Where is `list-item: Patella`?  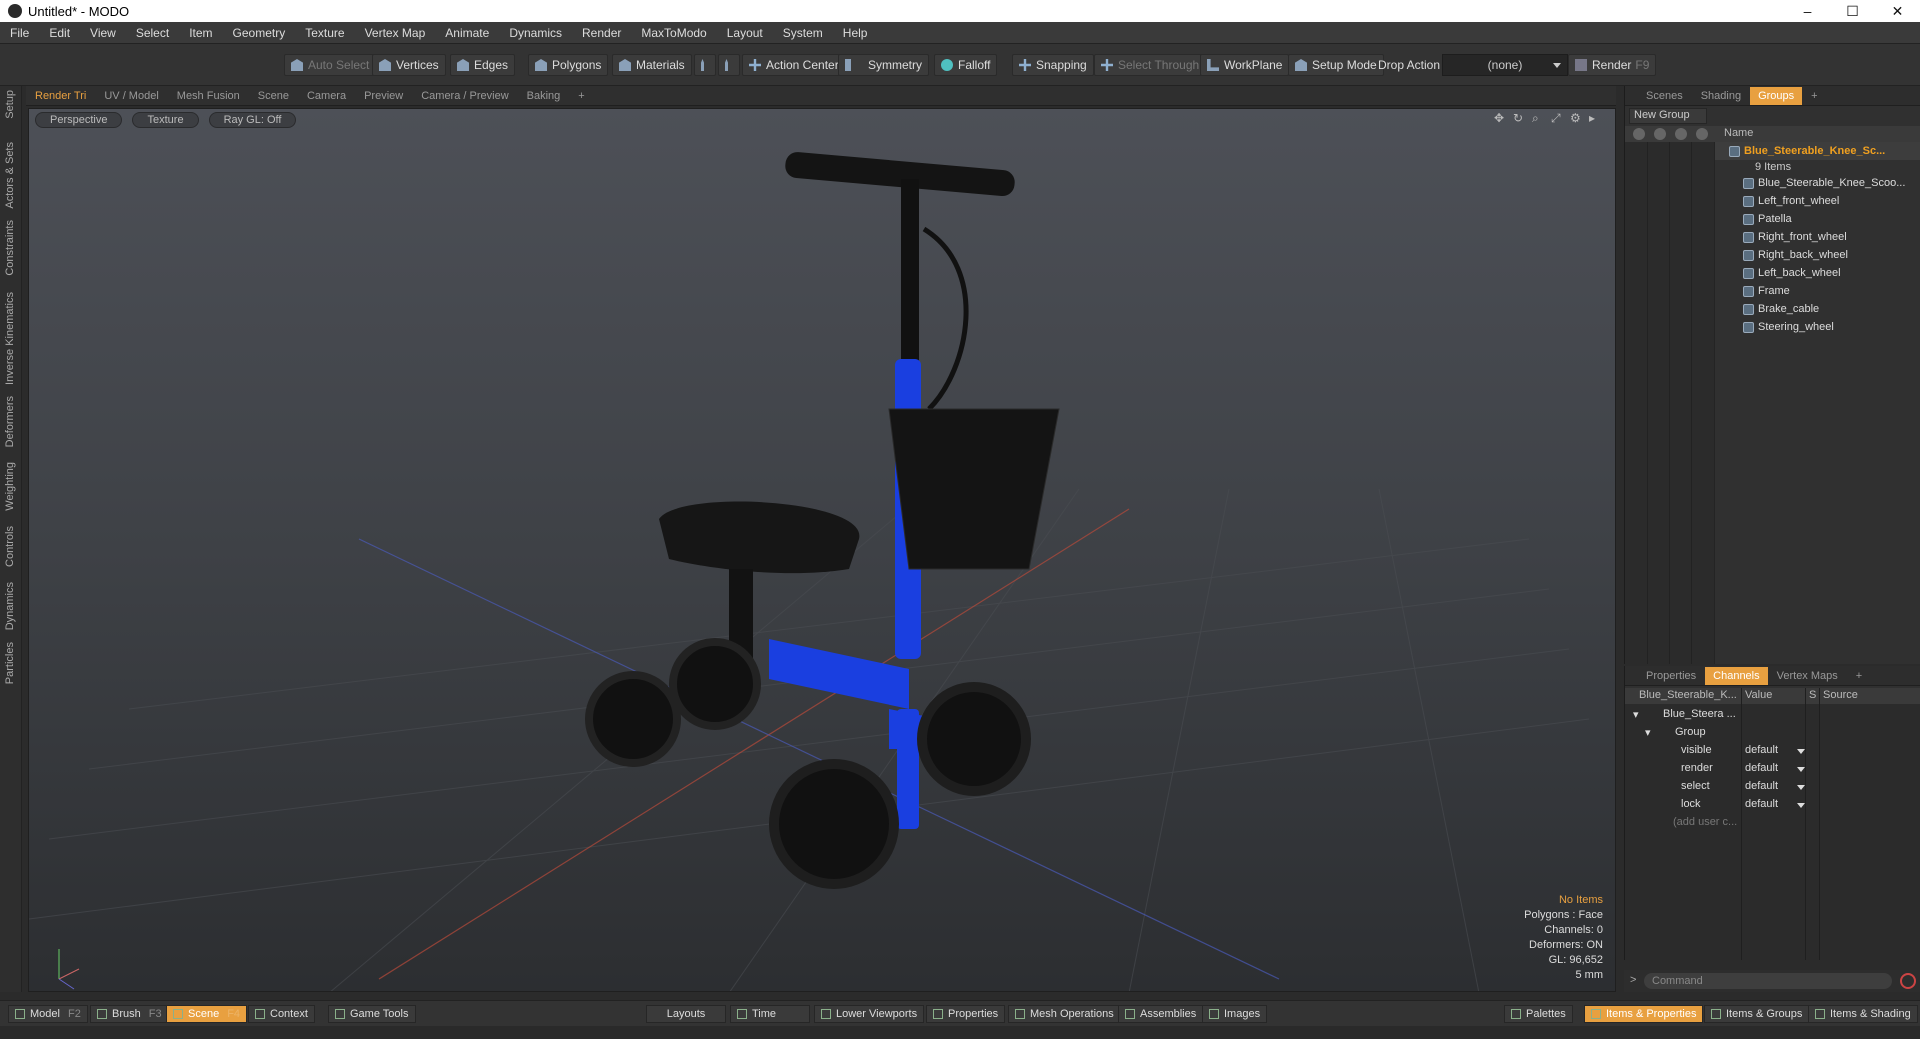
list-item: Patella is located at coordinates (1817, 219).